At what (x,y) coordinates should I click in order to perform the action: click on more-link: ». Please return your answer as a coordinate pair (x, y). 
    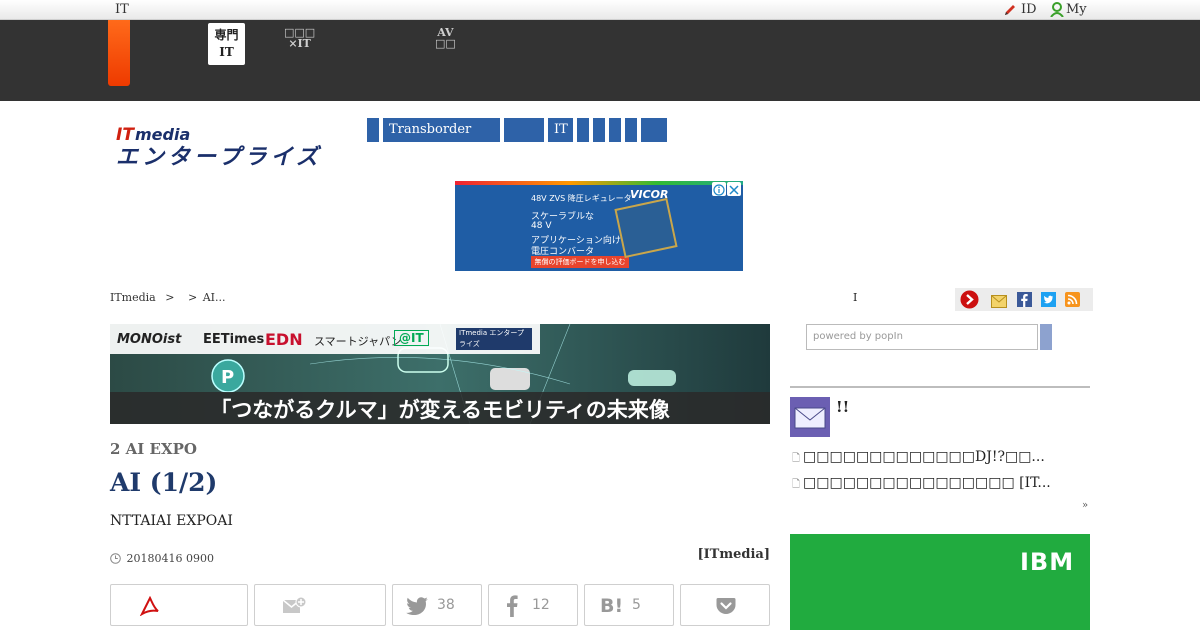
    Looking at the image, I should click on (1085, 505).